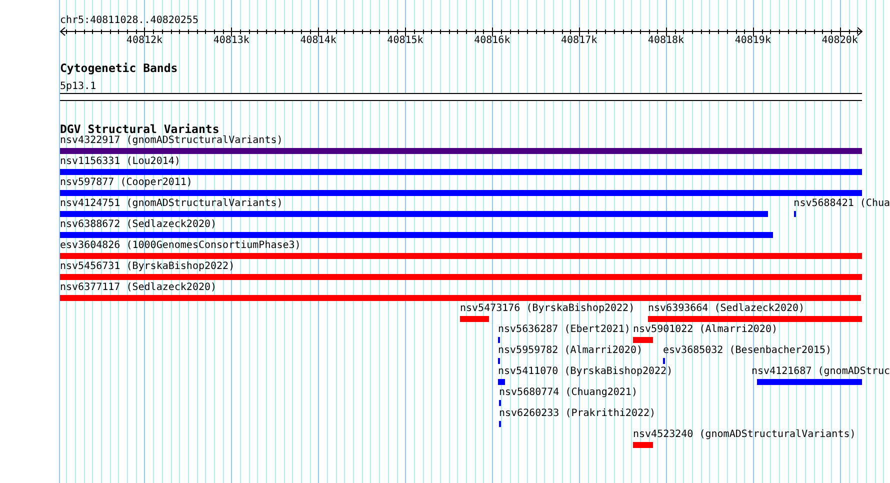 The image size is (890, 483). What do you see at coordinates (705, 330) in the screenshot?
I see `feature-label: nsv5901022 (Almarri2020)` at bounding box center [705, 330].